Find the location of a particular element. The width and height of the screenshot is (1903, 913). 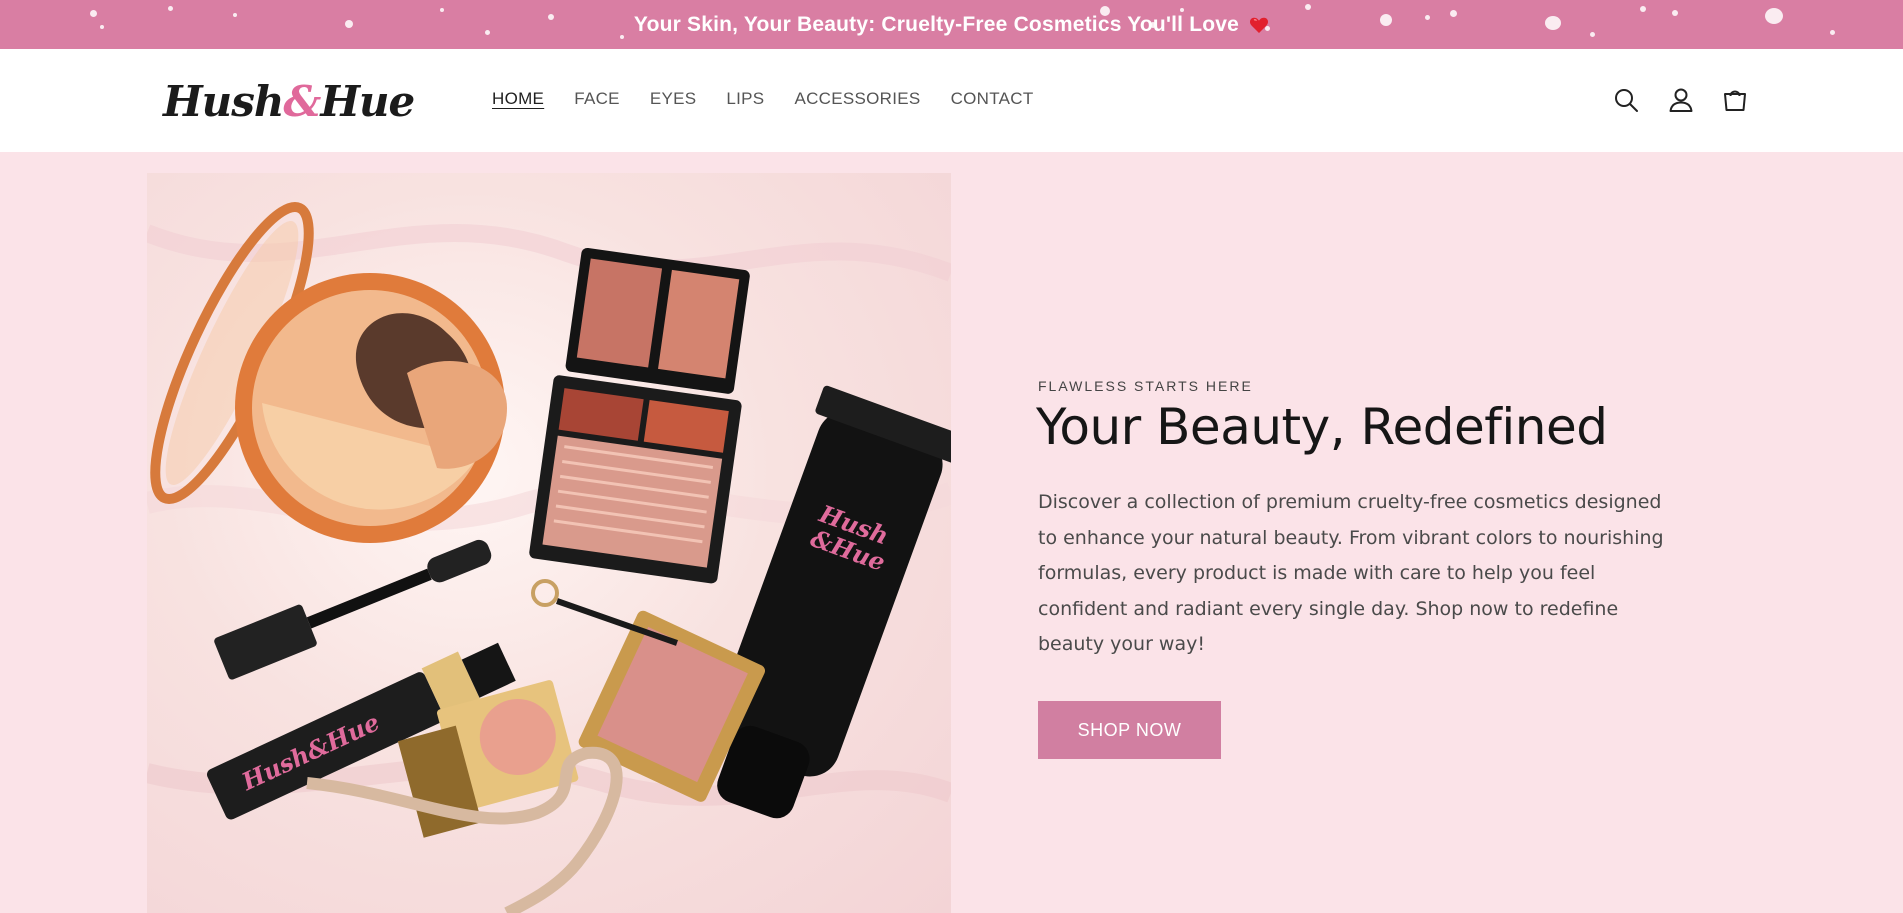

brand-logo: Hush&Hue is located at coordinates (289, 102).